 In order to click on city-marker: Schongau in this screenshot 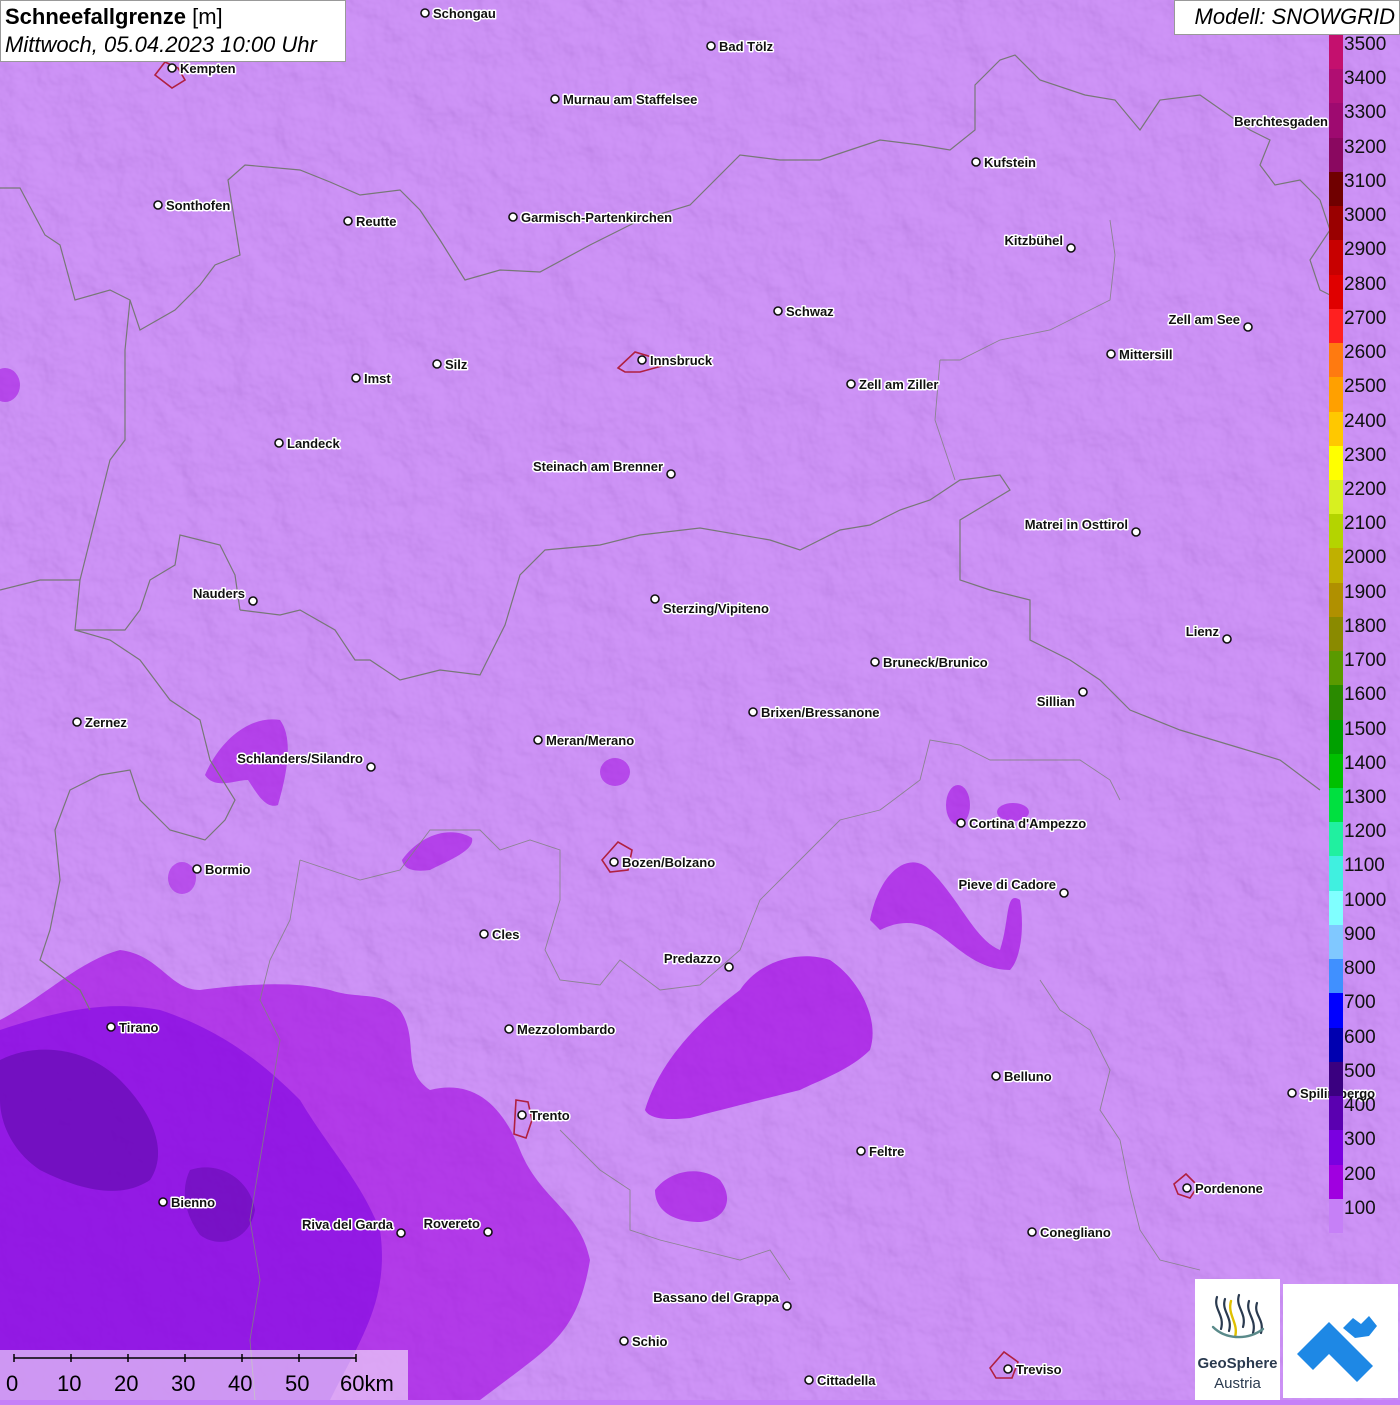, I will do `click(458, 14)`.